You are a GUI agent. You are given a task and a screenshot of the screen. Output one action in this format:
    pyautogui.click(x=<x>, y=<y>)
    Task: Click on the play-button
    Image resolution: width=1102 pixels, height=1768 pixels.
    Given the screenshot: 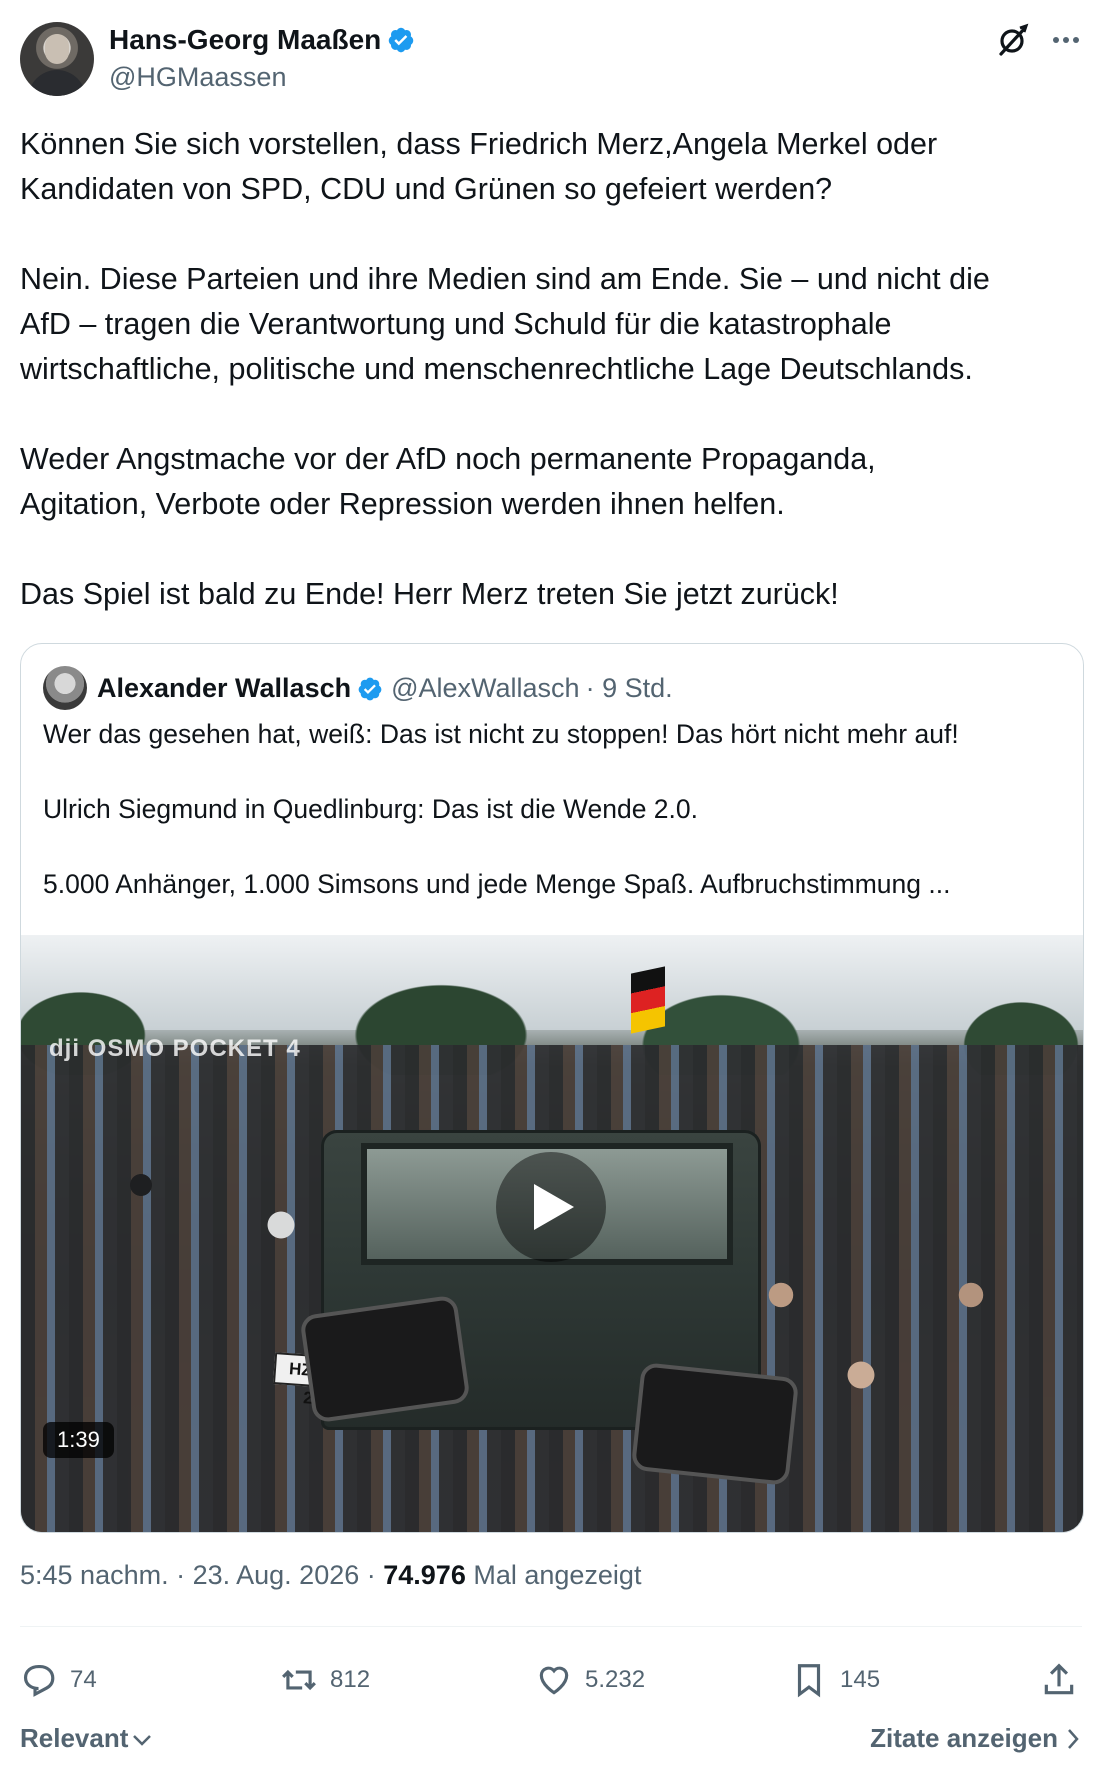 What is the action you would take?
    pyautogui.click(x=551, y=1207)
    